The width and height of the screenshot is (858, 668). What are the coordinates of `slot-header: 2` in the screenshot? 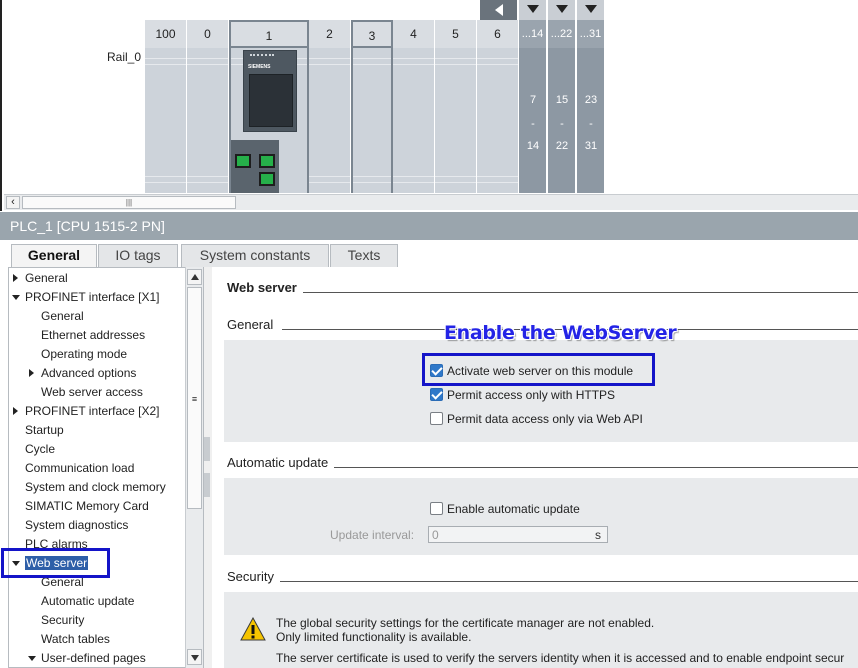 It's located at (330, 34).